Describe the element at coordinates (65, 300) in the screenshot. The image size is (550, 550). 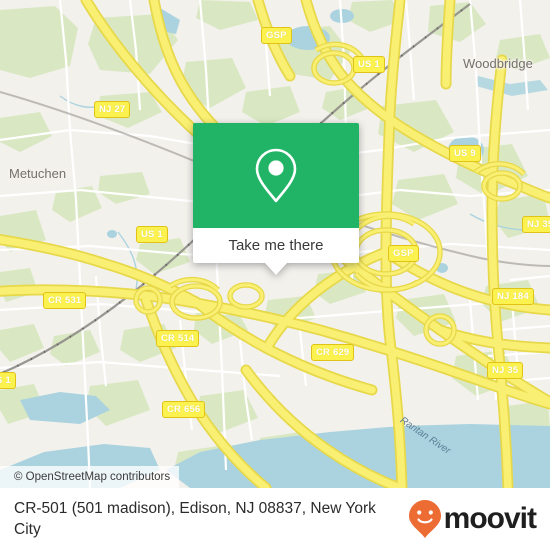
I see `route-shield: CR 531` at that location.